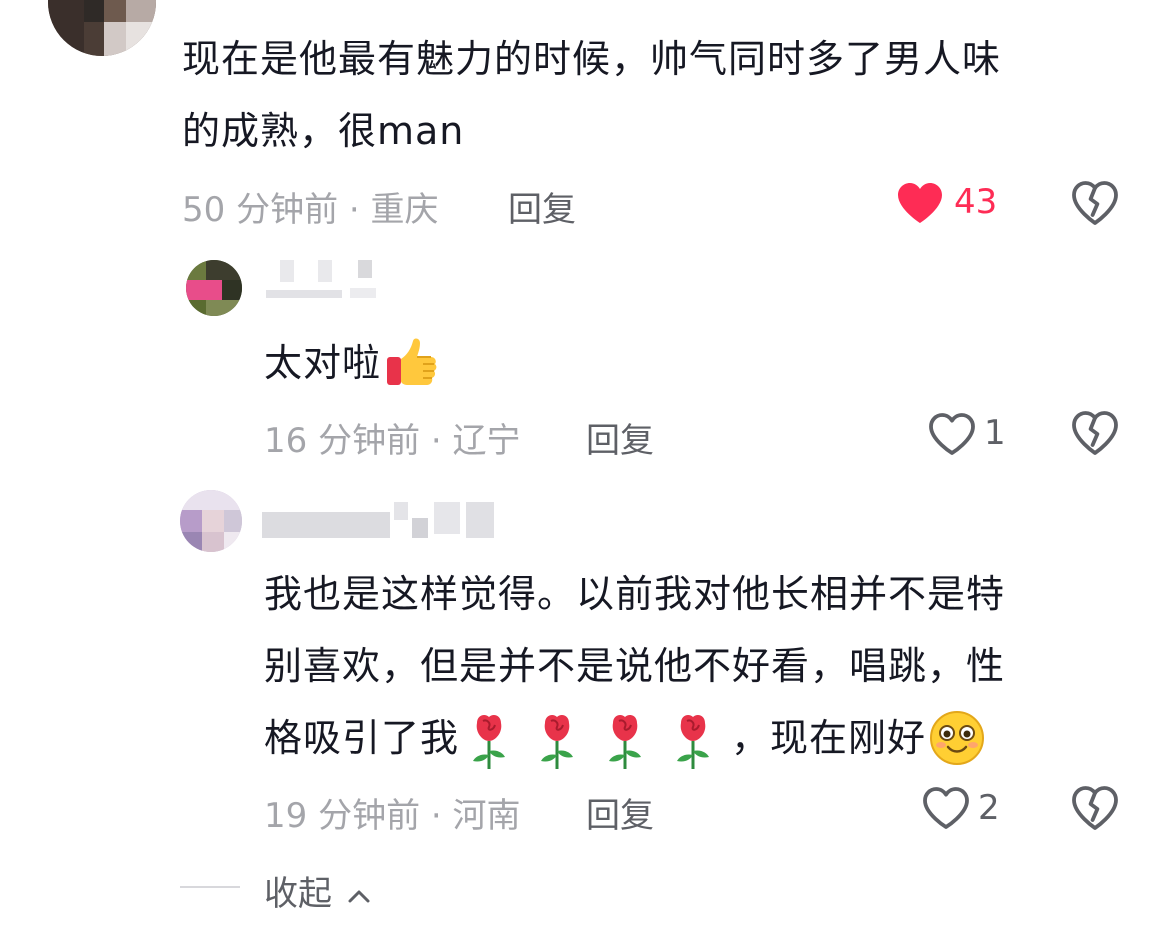 This screenshot has width=1169, height=932. What do you see at coordinates (323, 131) in the screenshot?
I see `comment-text-line-2: 的成熟，很man` at bounding box center [323, 131].